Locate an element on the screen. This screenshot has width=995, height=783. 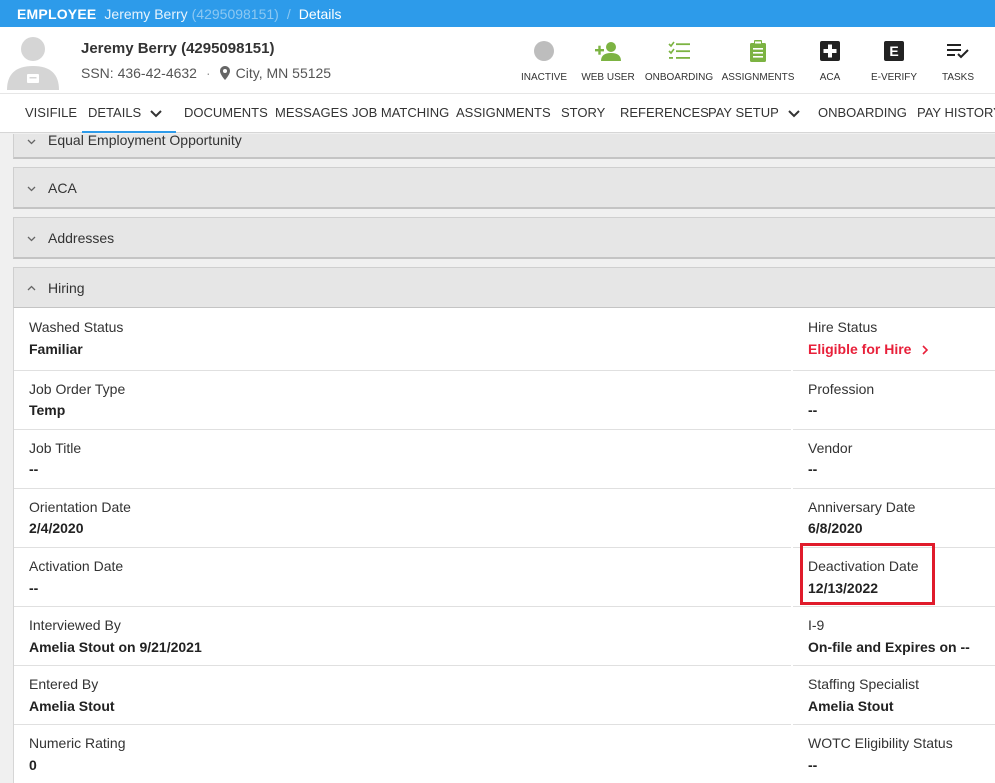
field-value: 0 is located at coordinates (33, 765).